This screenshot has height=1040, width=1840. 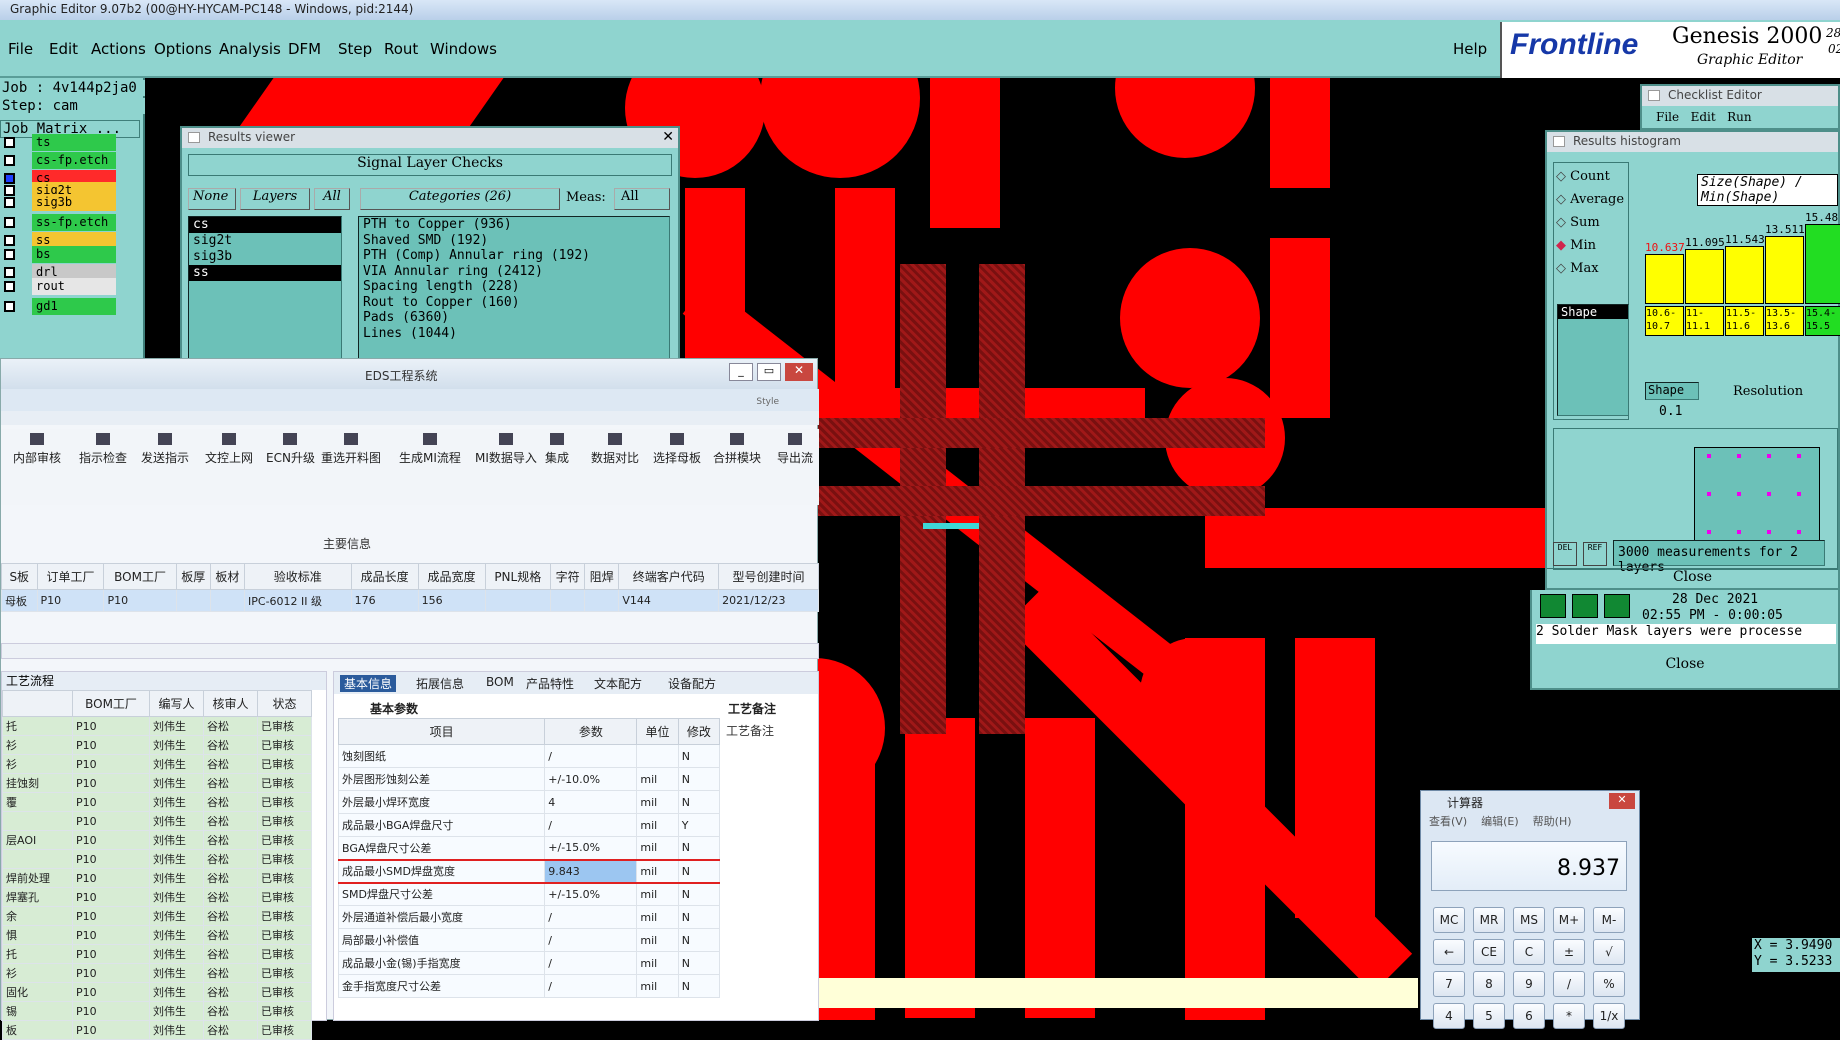 What do you see at coordinates (231, 703) in the screenshot?
I see `column-header: 核审人` at bounding box center [231, 703].